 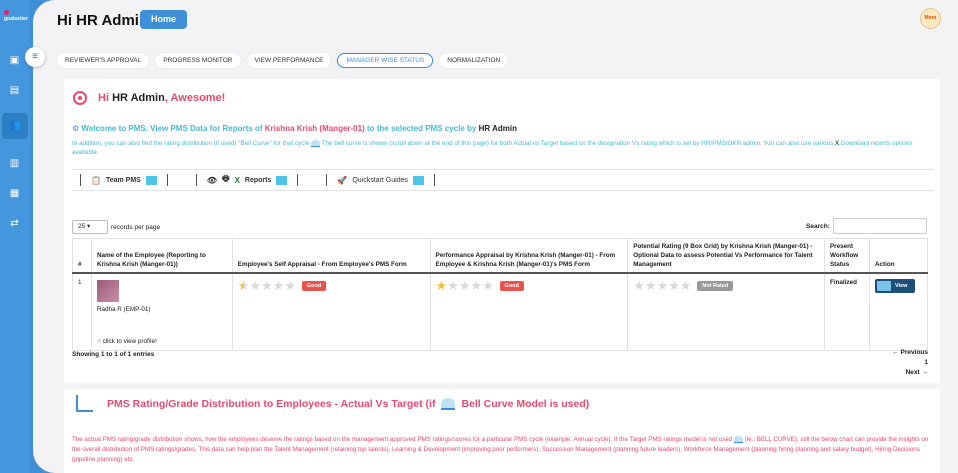 I want to click on pointer-icon: ☝, so click(x=98, y=341).